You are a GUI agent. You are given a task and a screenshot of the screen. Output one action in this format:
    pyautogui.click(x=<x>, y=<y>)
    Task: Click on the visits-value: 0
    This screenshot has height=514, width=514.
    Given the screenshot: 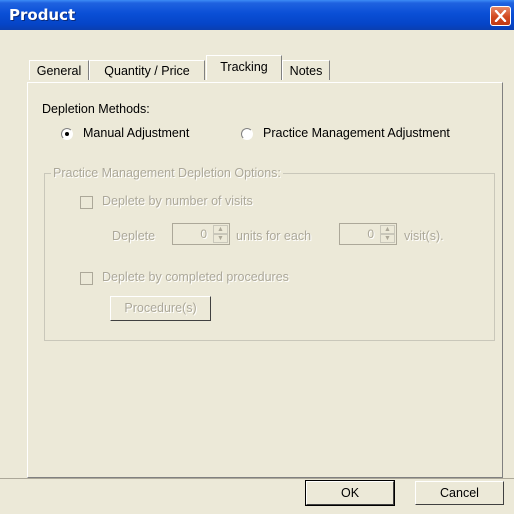 What is the action you would take?
    pyautogui.click(x=370, y=234)
    